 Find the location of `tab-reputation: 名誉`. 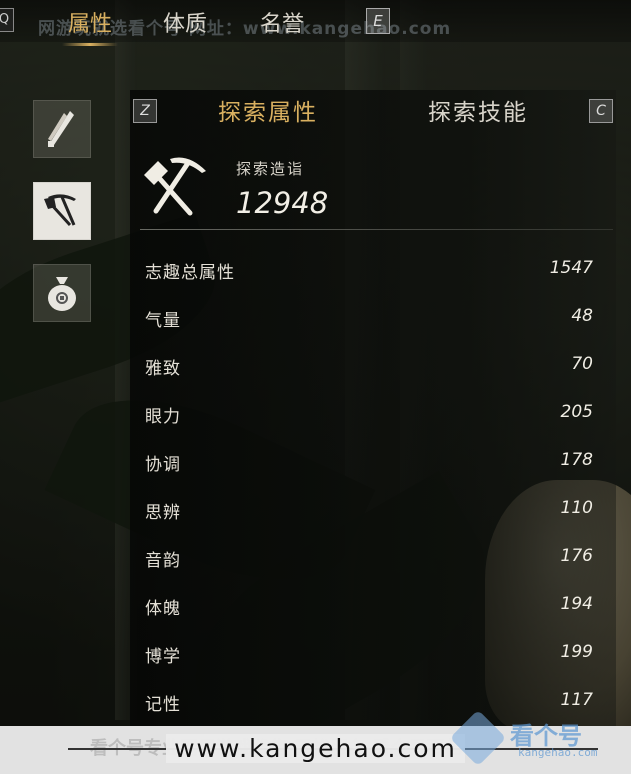

tab-reputation: 名誉 is located at coordinates (282, 22).